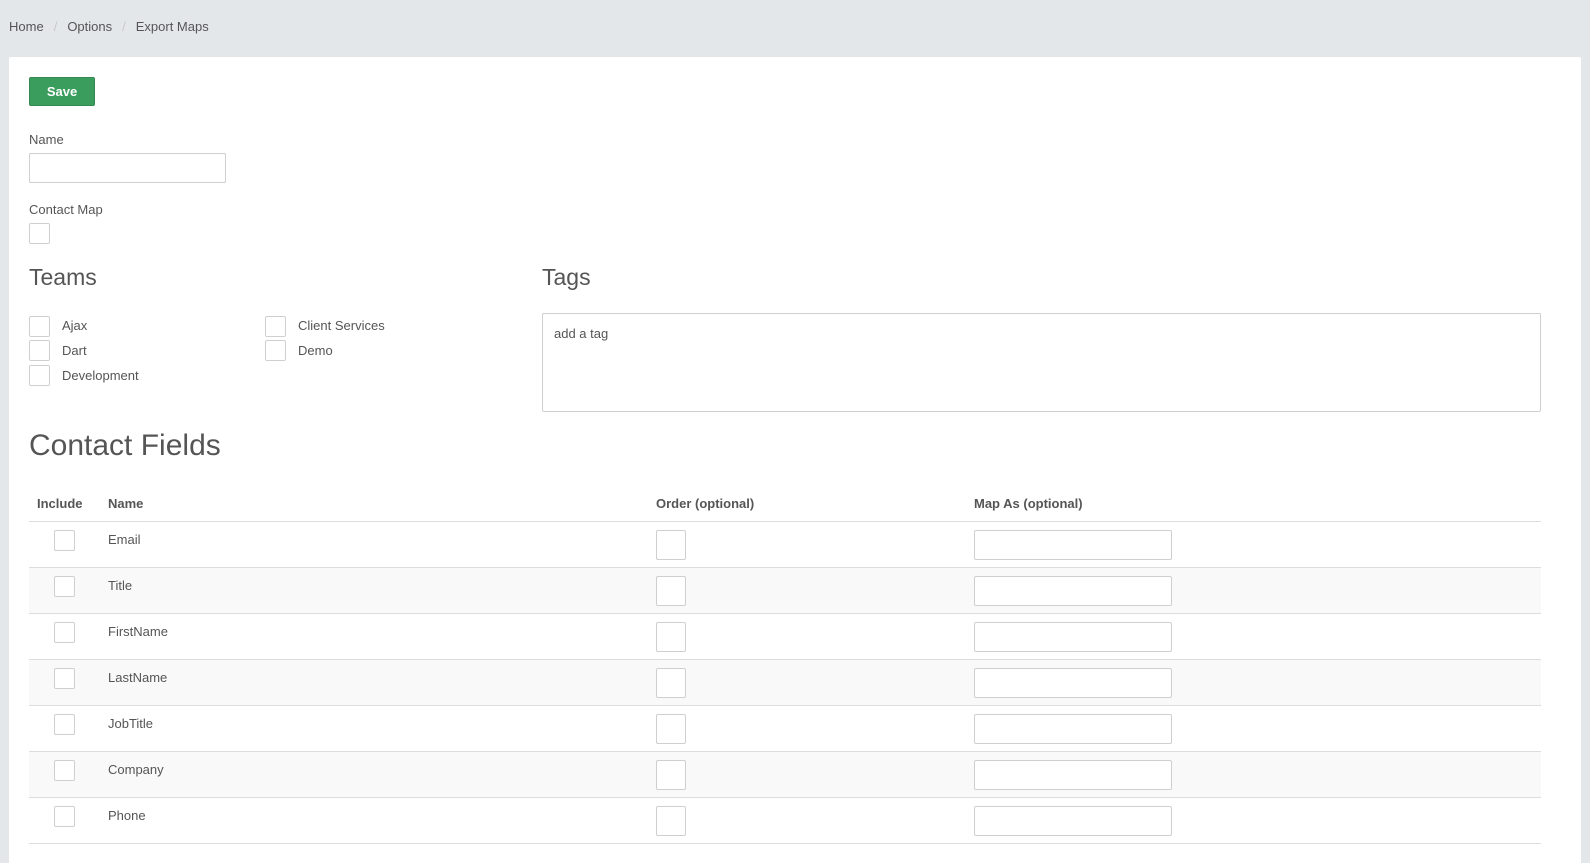 The image size is (1590, 863). Describe the element at coordinates (26, 26) in the screenshot. I see `breadcrumb-home-link: Home` at that location.